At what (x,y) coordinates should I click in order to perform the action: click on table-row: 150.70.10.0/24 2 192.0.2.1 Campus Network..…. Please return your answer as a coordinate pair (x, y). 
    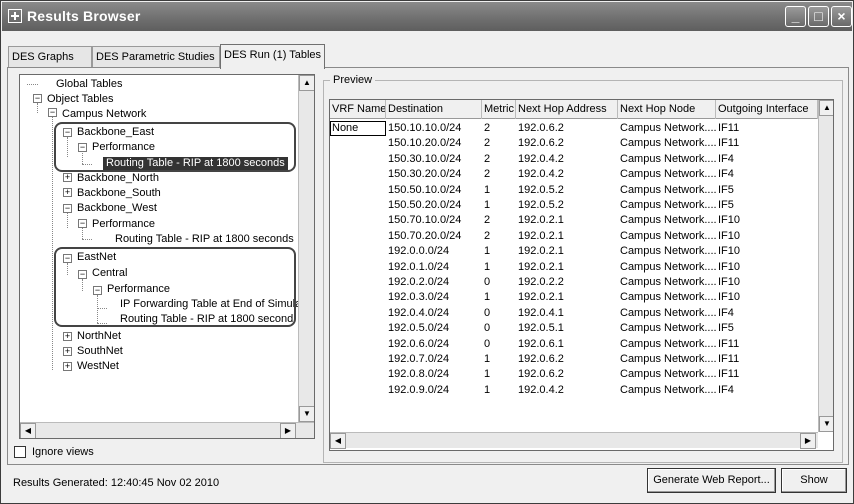
    Looking at the image, I should click on (574, 220).